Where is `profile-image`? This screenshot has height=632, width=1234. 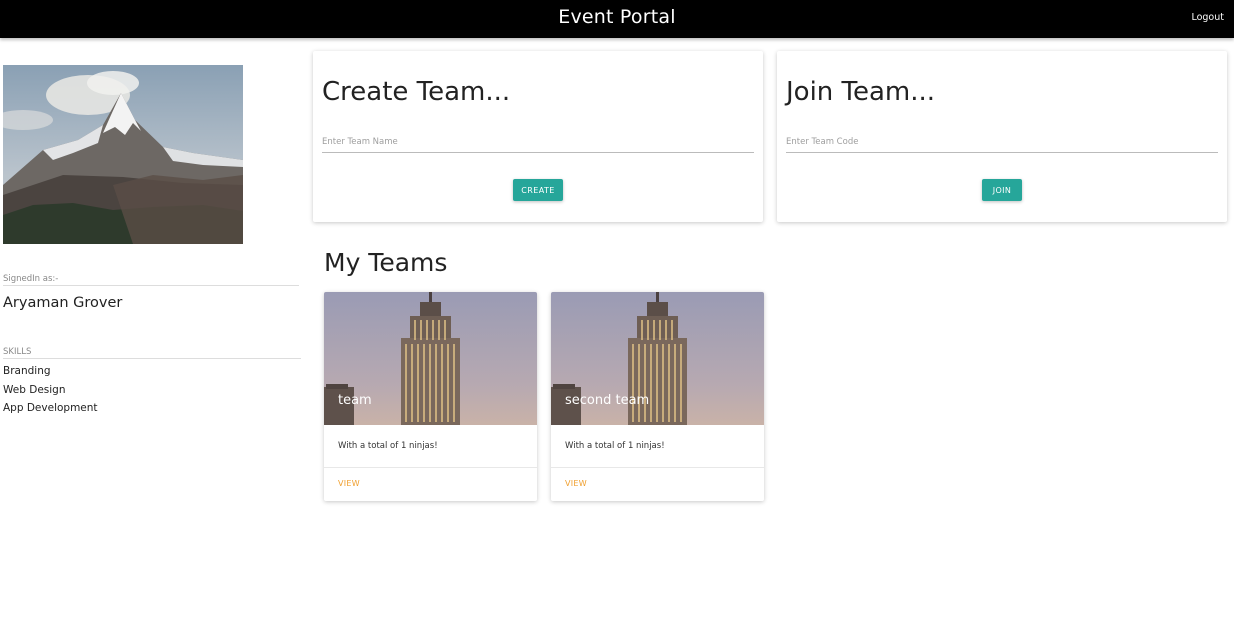
profile-image is located at coordinates (123, 154).